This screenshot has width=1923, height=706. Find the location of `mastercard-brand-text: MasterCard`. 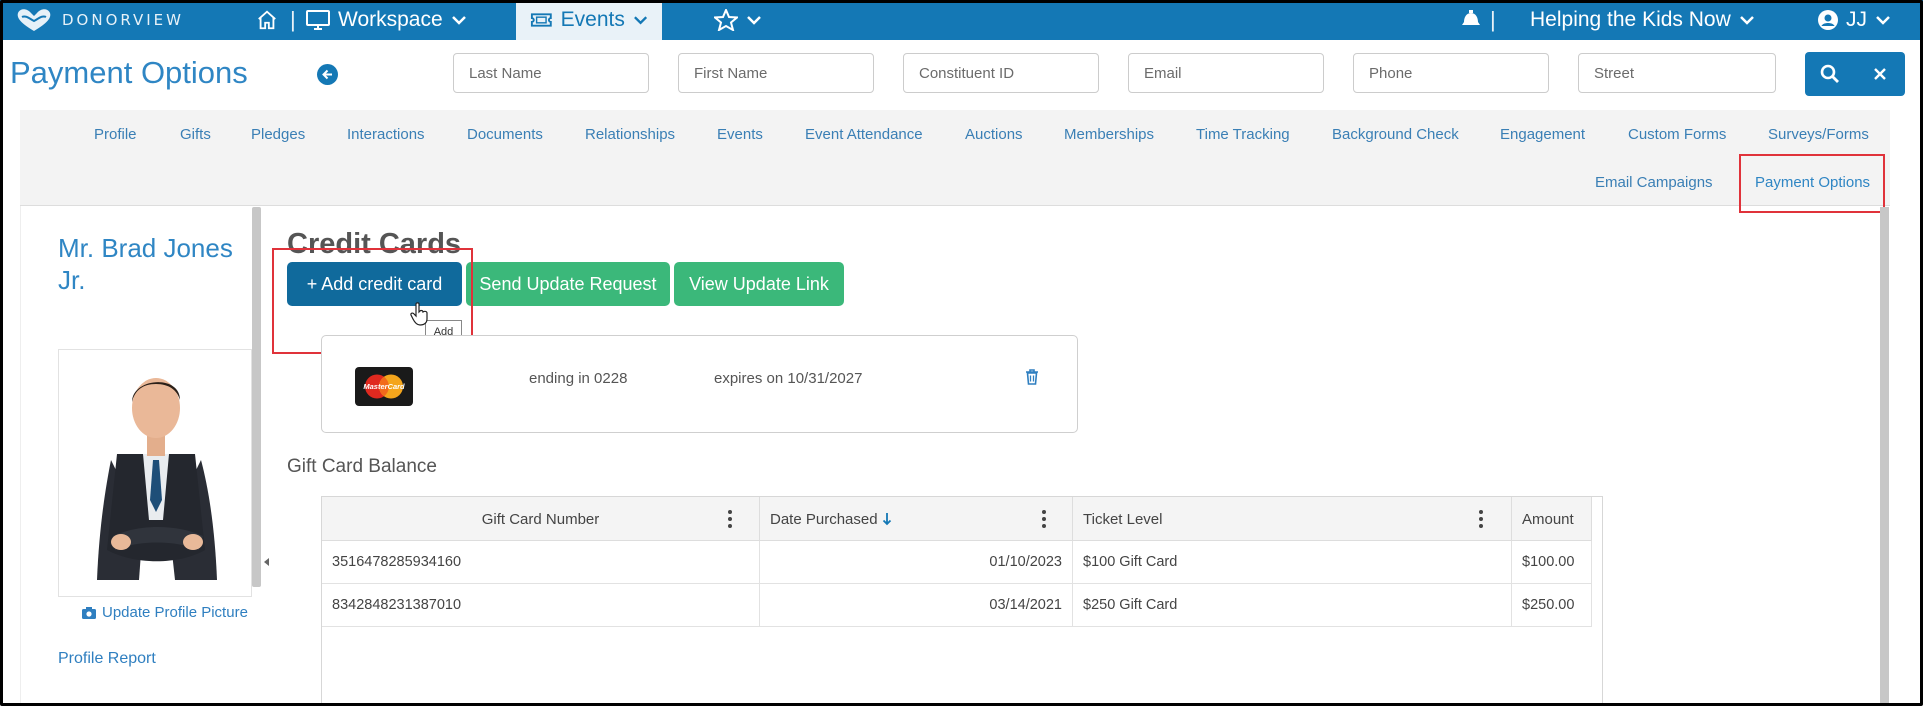

mastercard-brand-text: MasterCard is located at coordinates (384, 386).